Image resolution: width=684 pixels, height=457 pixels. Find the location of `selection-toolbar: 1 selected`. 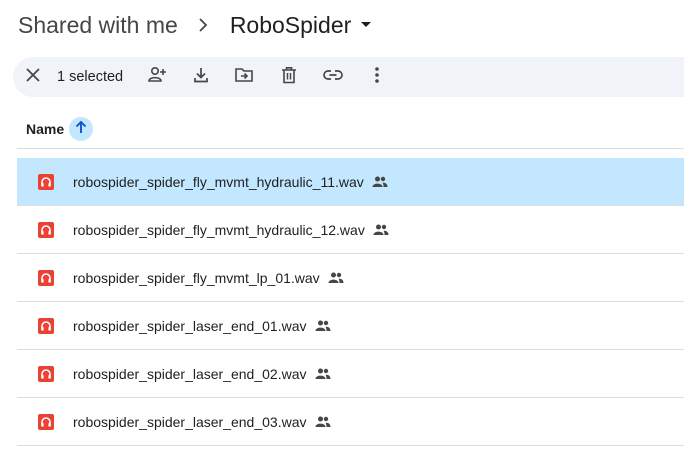

selection-toolbar: 1 selected is located at coordinates (348, 77).